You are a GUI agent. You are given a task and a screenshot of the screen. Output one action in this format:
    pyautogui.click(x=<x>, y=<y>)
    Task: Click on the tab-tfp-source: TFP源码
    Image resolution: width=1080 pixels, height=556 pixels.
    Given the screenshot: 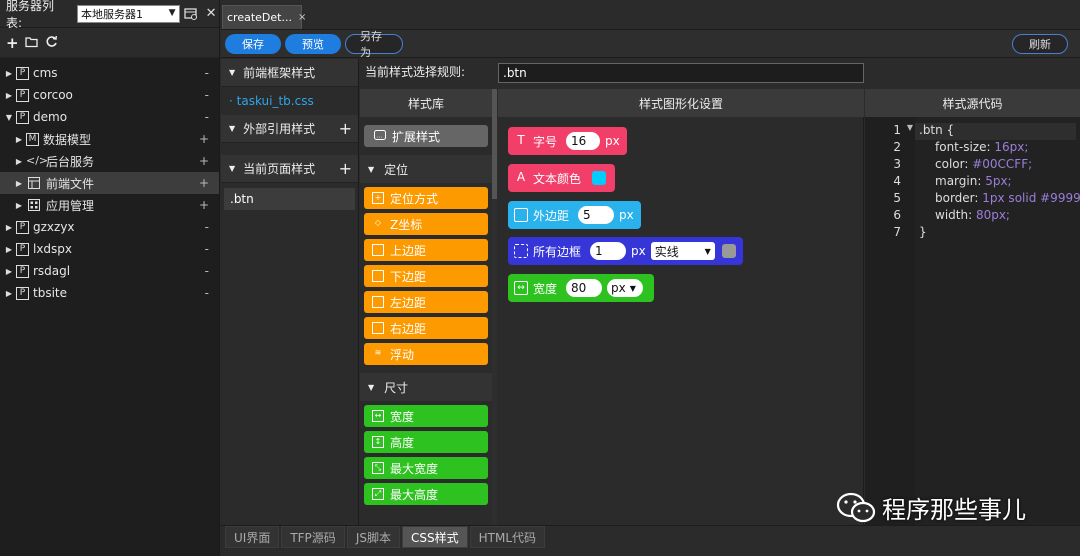 What is the action you would take?
    pyautogui.click(x=313, y=537)
    